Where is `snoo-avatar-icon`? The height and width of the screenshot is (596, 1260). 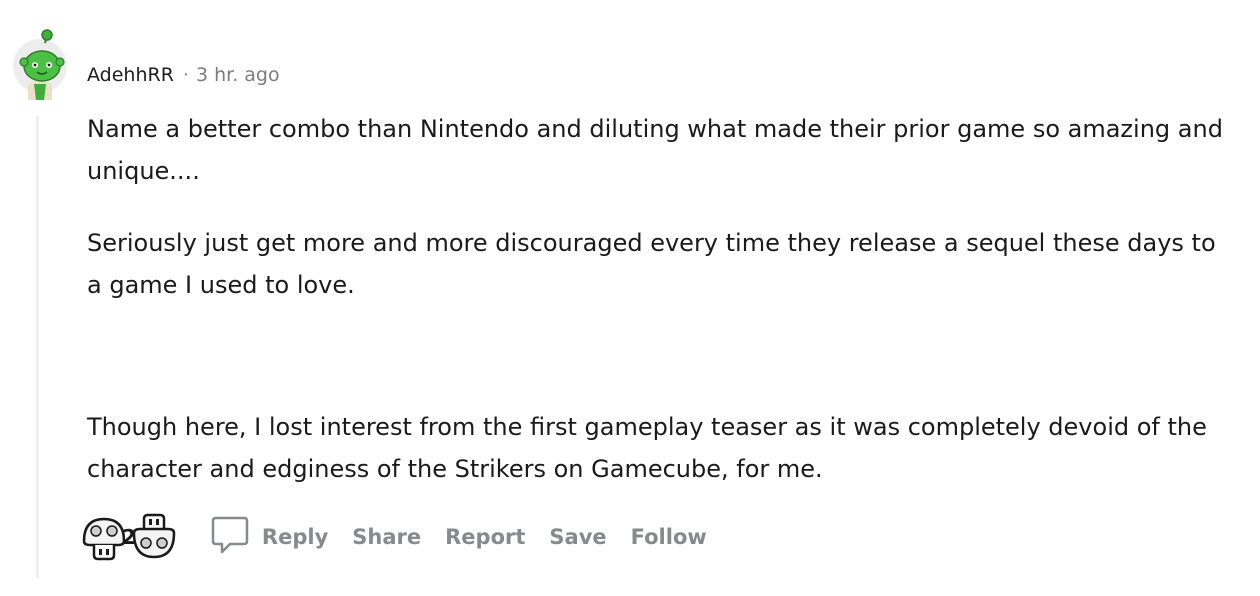 snoo-avatar-icon is located at coordinates (40, 64).